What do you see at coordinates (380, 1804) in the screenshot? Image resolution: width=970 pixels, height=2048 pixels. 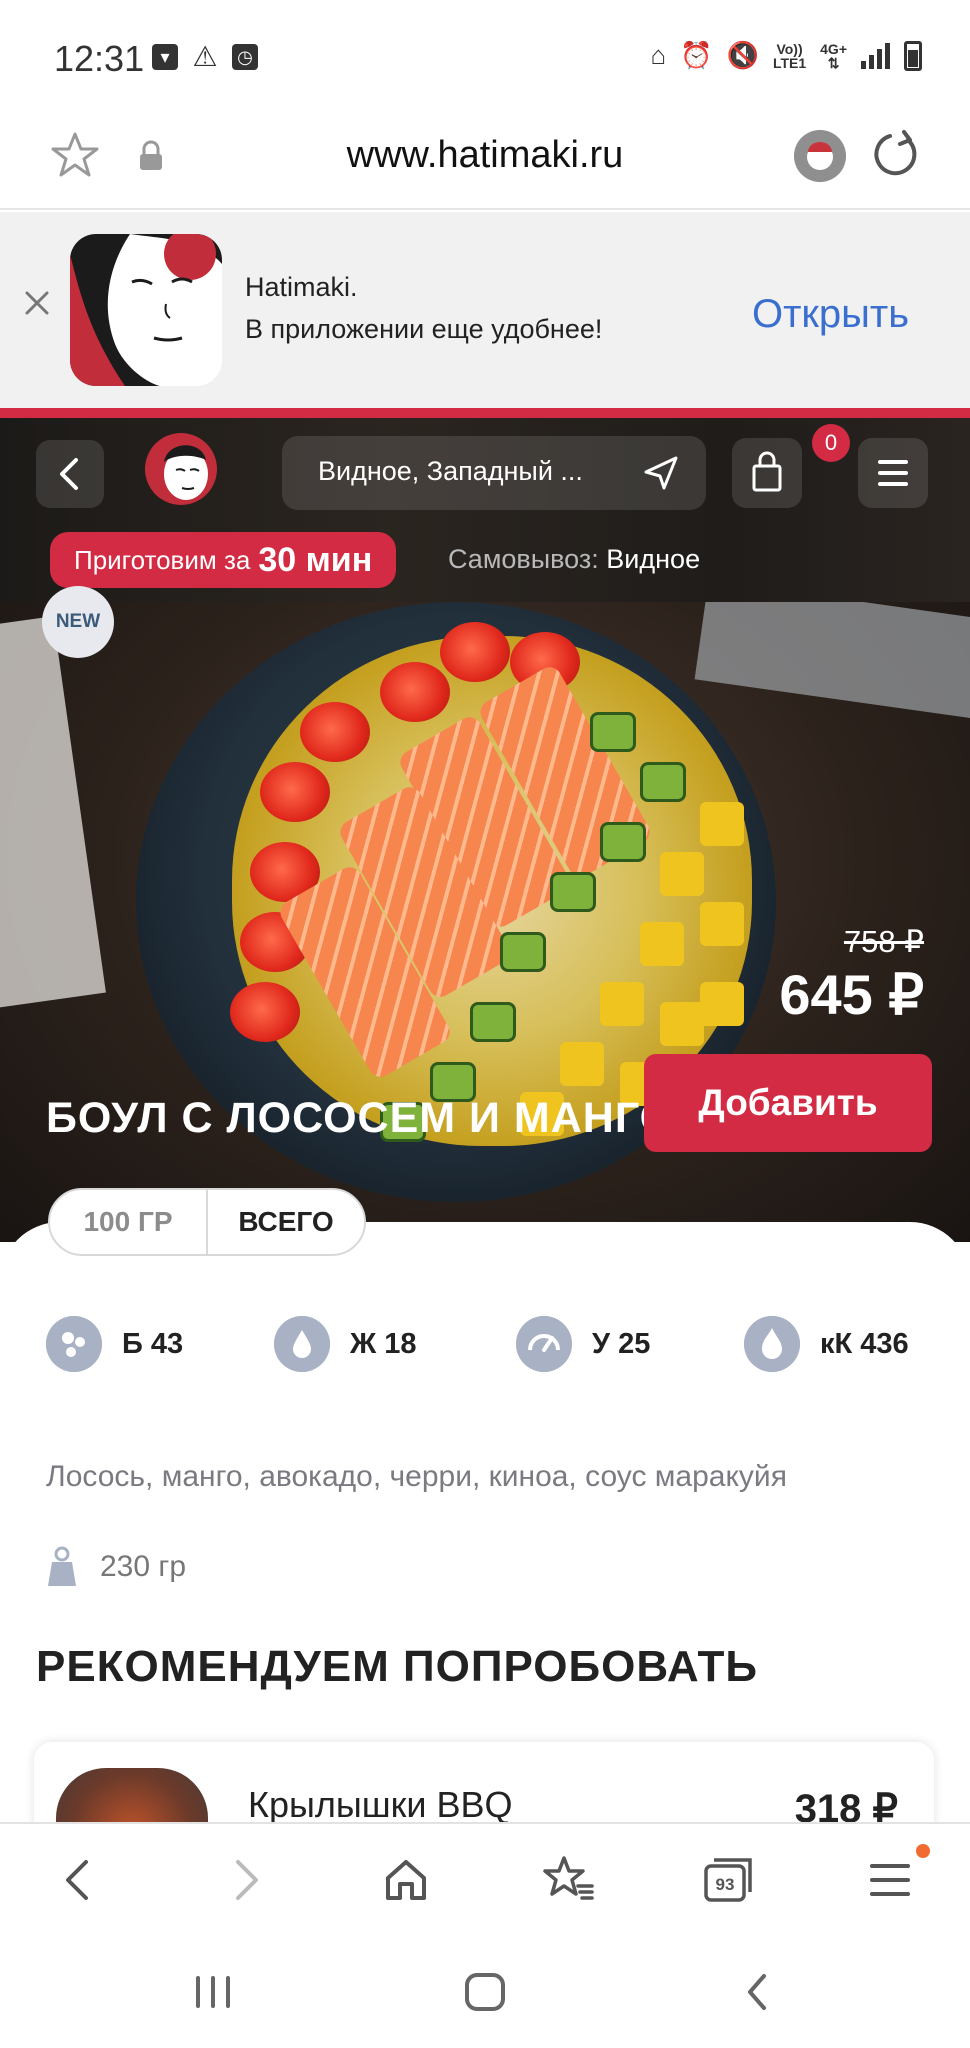 I see `recommend-item-name: Крылышки BBQ` at bounding box center [380, 1804].